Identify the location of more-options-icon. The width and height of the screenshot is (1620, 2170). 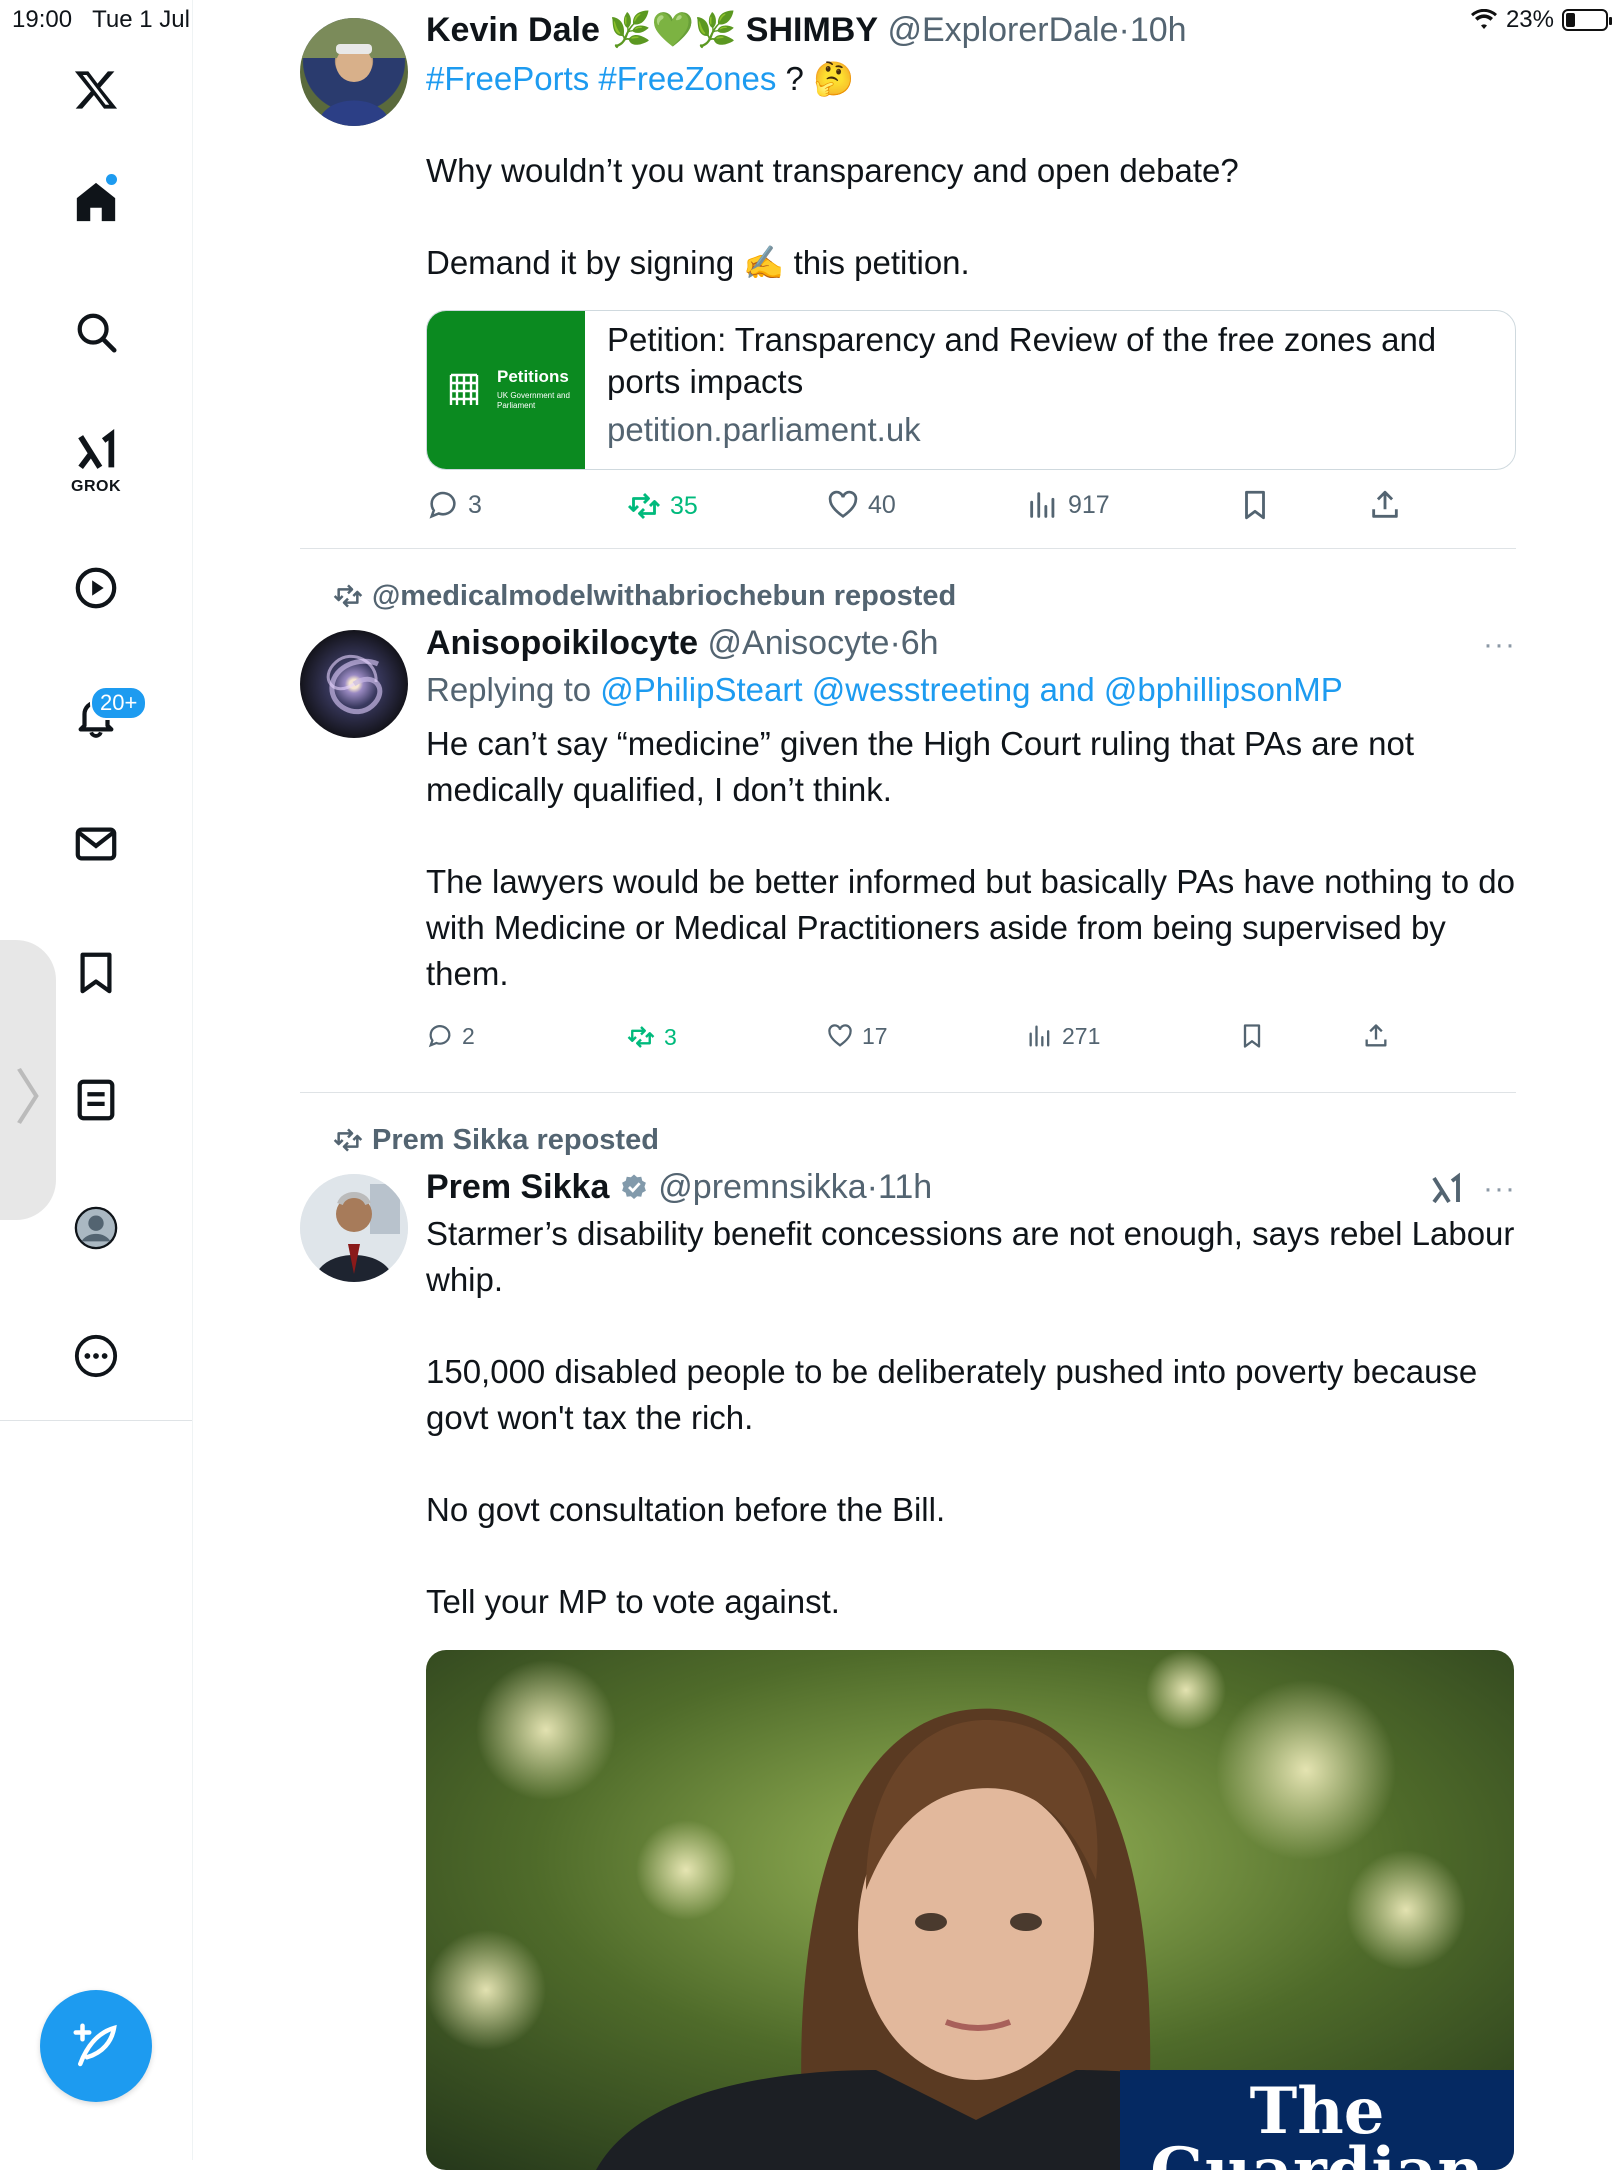
(96, 1356).